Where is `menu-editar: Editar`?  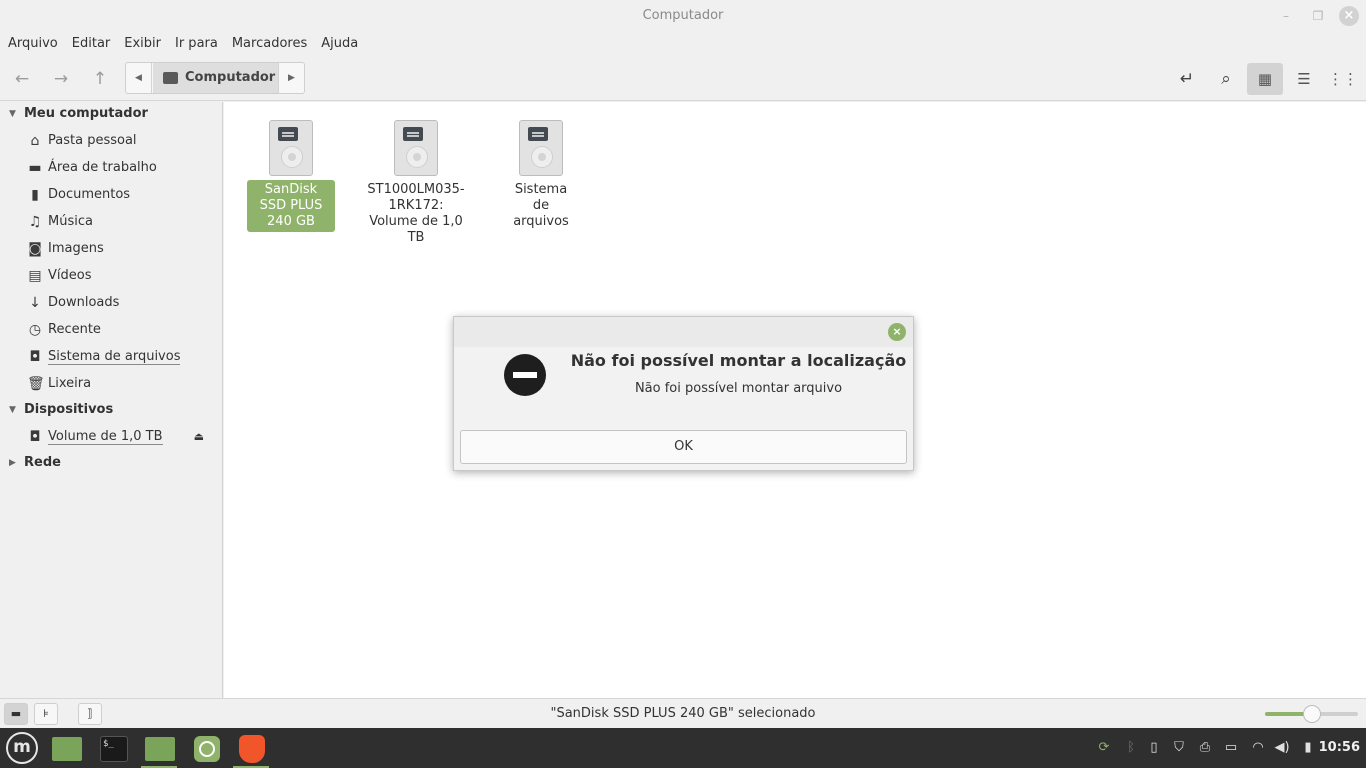
menu-editar: Editar is located at coordinates (91, 44).